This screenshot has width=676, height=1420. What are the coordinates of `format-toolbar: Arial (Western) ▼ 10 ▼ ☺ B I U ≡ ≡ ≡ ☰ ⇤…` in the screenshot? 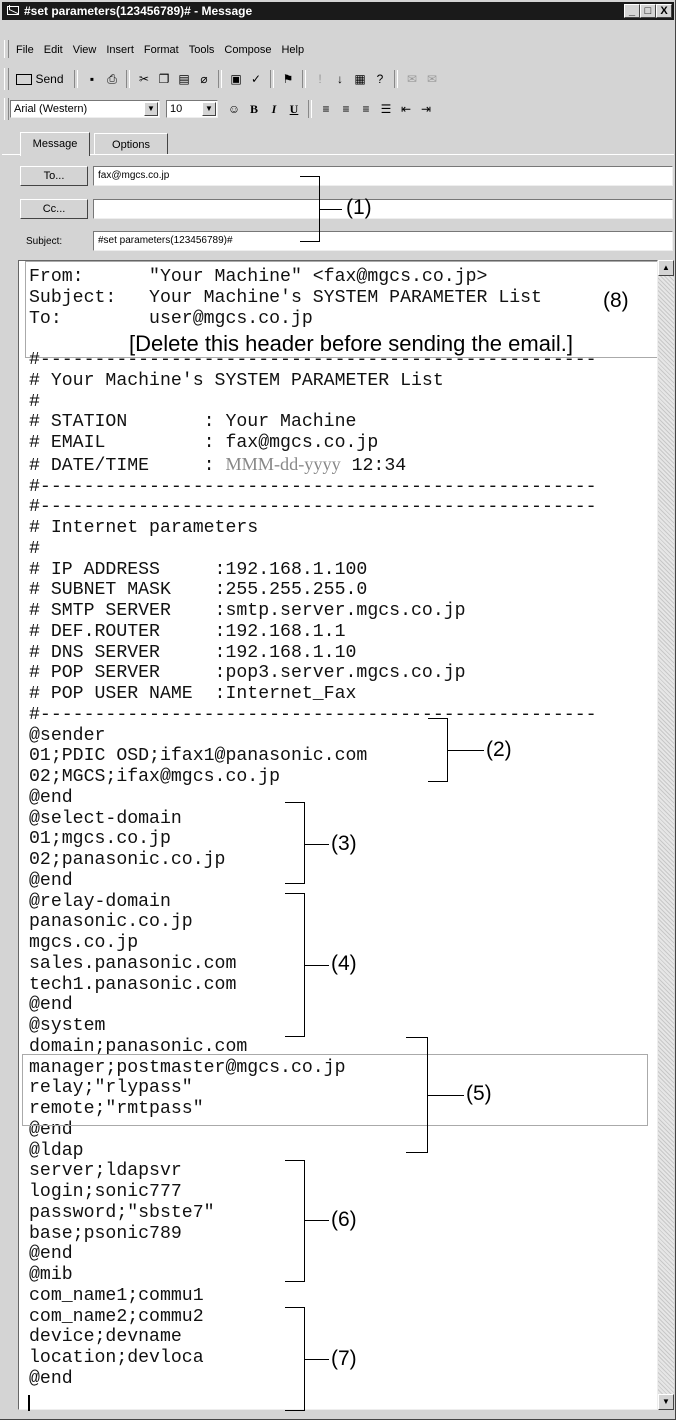 It's located at (223, 109).